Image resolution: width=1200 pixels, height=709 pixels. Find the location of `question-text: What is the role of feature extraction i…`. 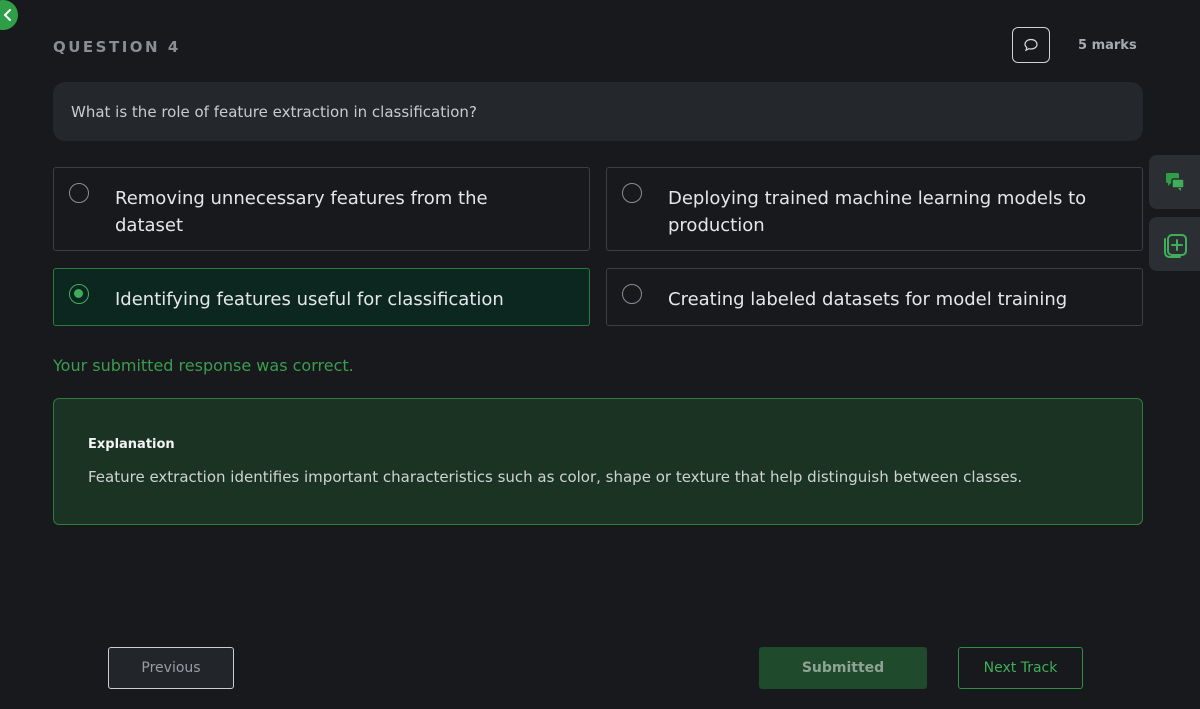

question-text: What is the role of feature extraction i… is located at coordinates (598, 111).